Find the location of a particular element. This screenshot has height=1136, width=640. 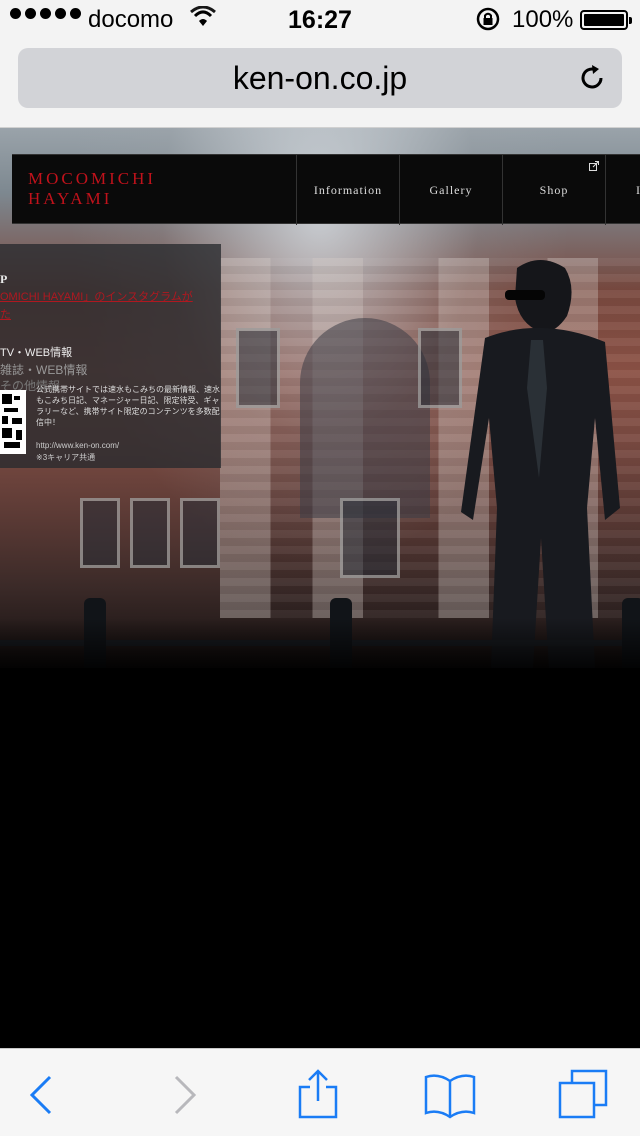

orientation-lock-icon is located at coordinates (488, 19).